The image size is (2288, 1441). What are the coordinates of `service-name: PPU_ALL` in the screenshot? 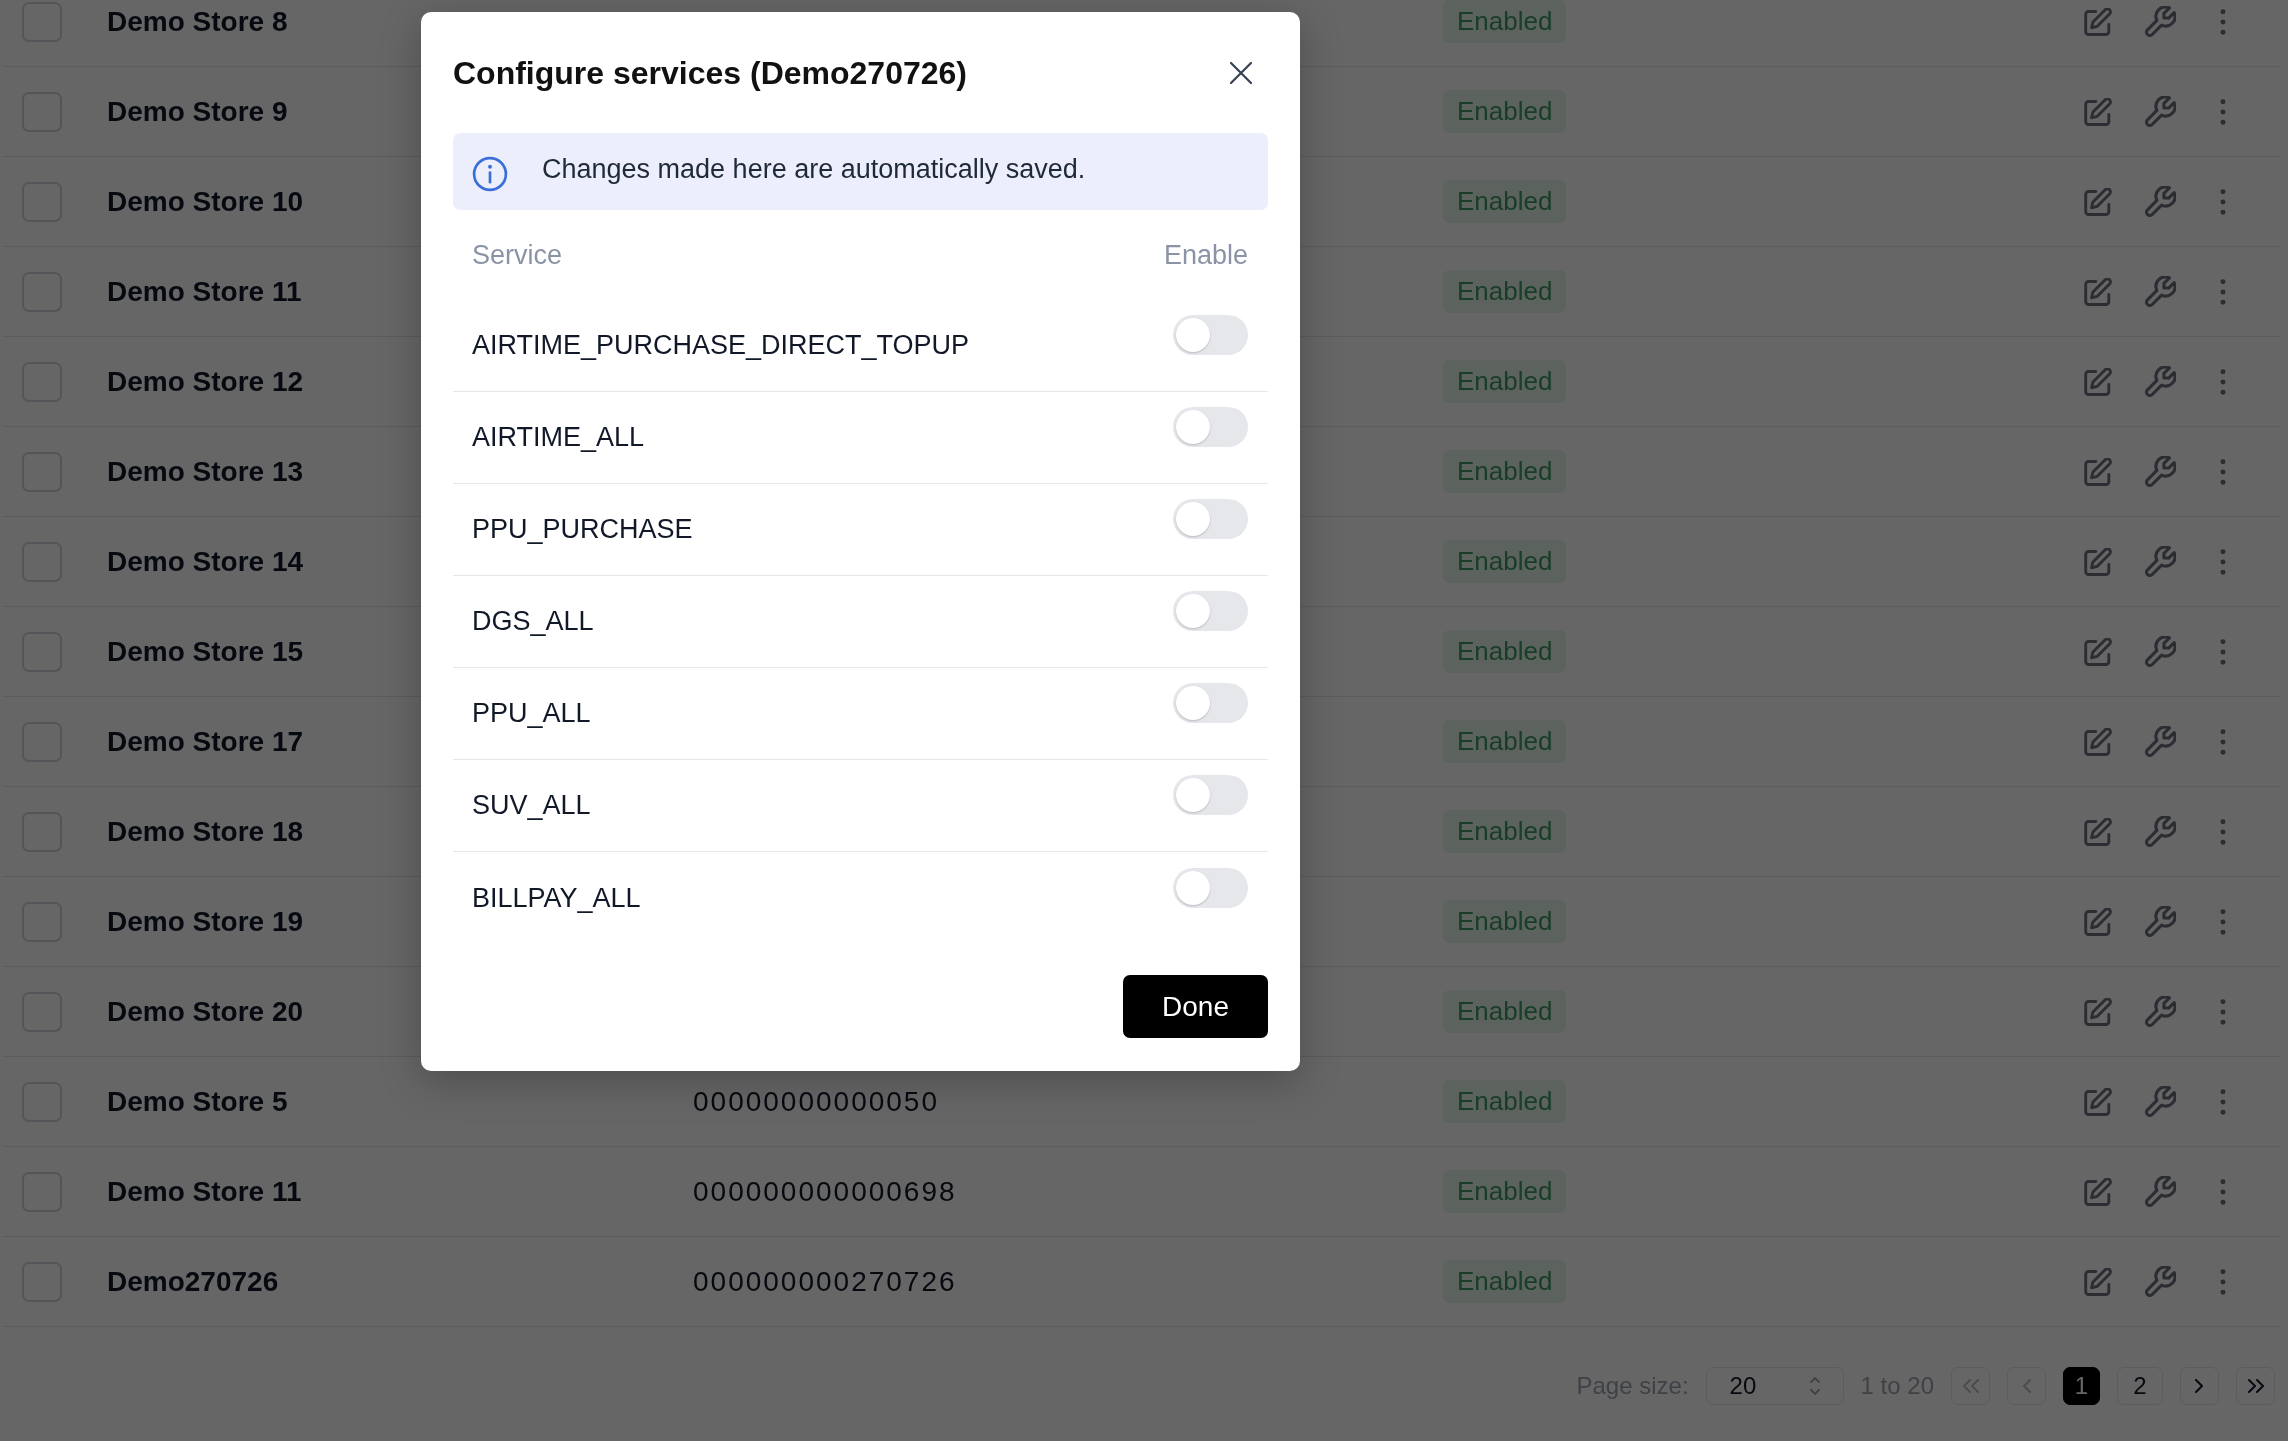 It's located at (531, 713).